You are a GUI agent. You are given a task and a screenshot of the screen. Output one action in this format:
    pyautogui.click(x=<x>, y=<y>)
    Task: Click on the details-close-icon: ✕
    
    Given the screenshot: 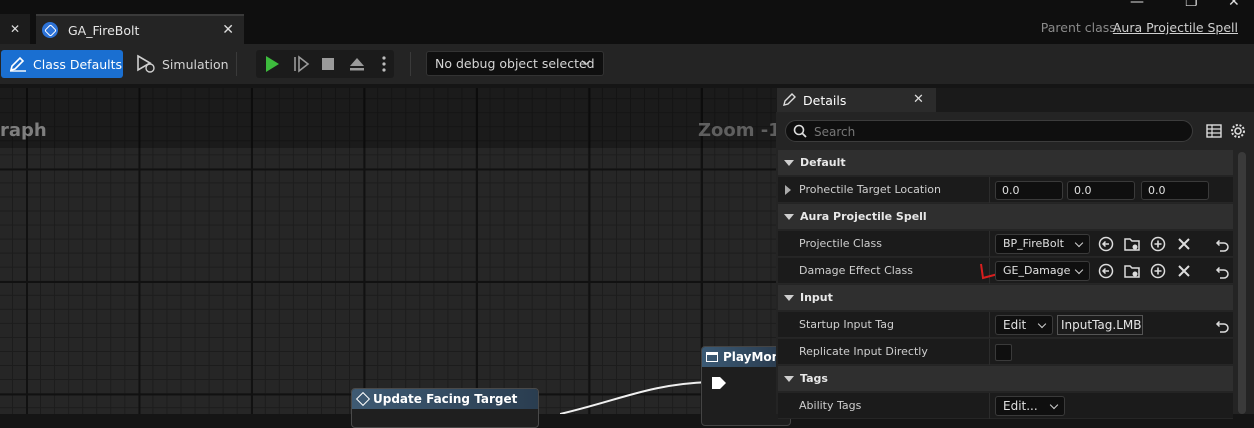 What is the action you would take?
    pyautogui.click(x=918, y=99)
    